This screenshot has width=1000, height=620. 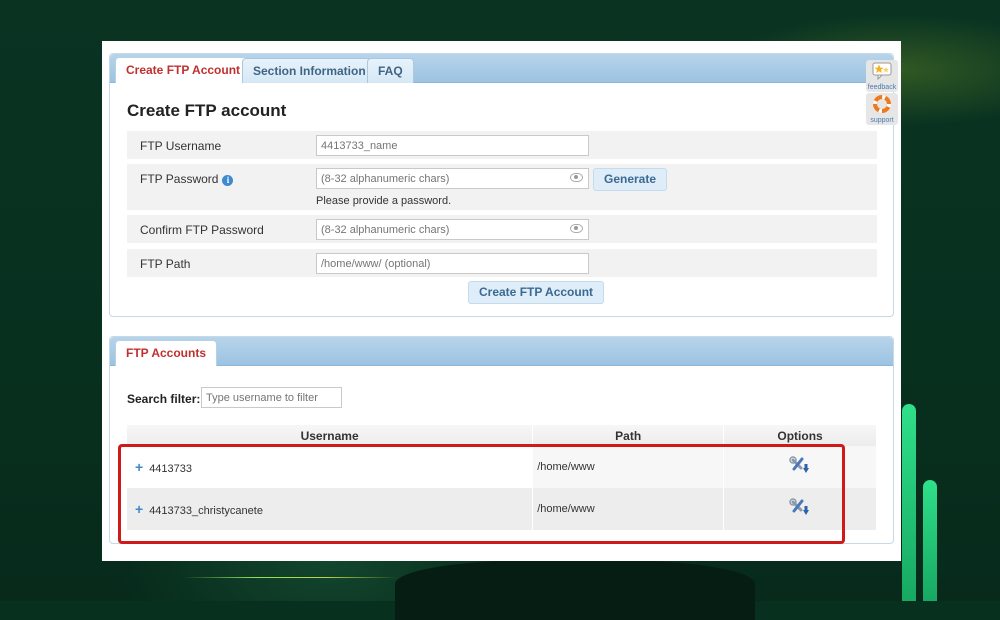 I want to click on path-label: FTP Path, so click(x=165, y=264).